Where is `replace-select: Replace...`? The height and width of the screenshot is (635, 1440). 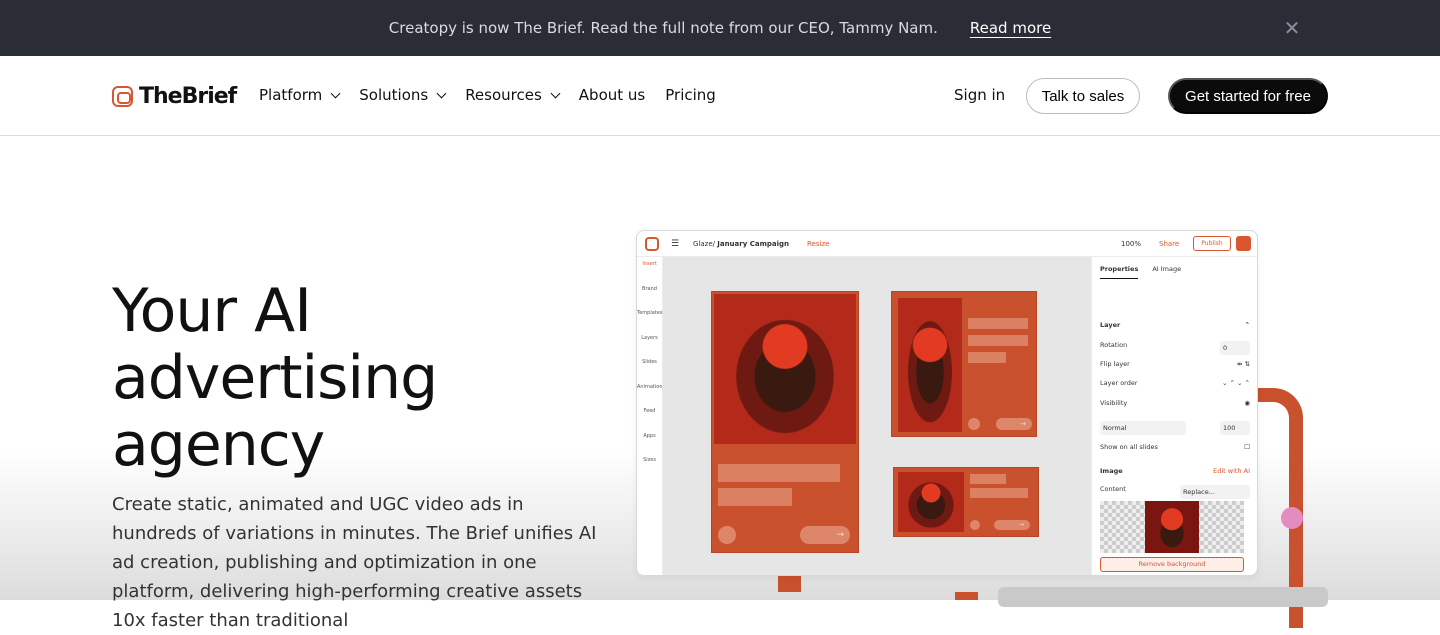 replace-select: Replace... is located at coordinates (1215, 492).